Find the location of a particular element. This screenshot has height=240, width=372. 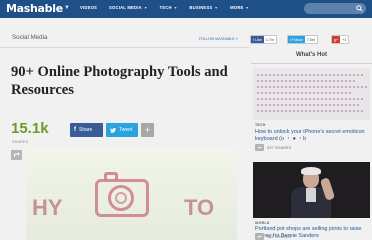

share-label: Share is located at coordinates (86, 130).